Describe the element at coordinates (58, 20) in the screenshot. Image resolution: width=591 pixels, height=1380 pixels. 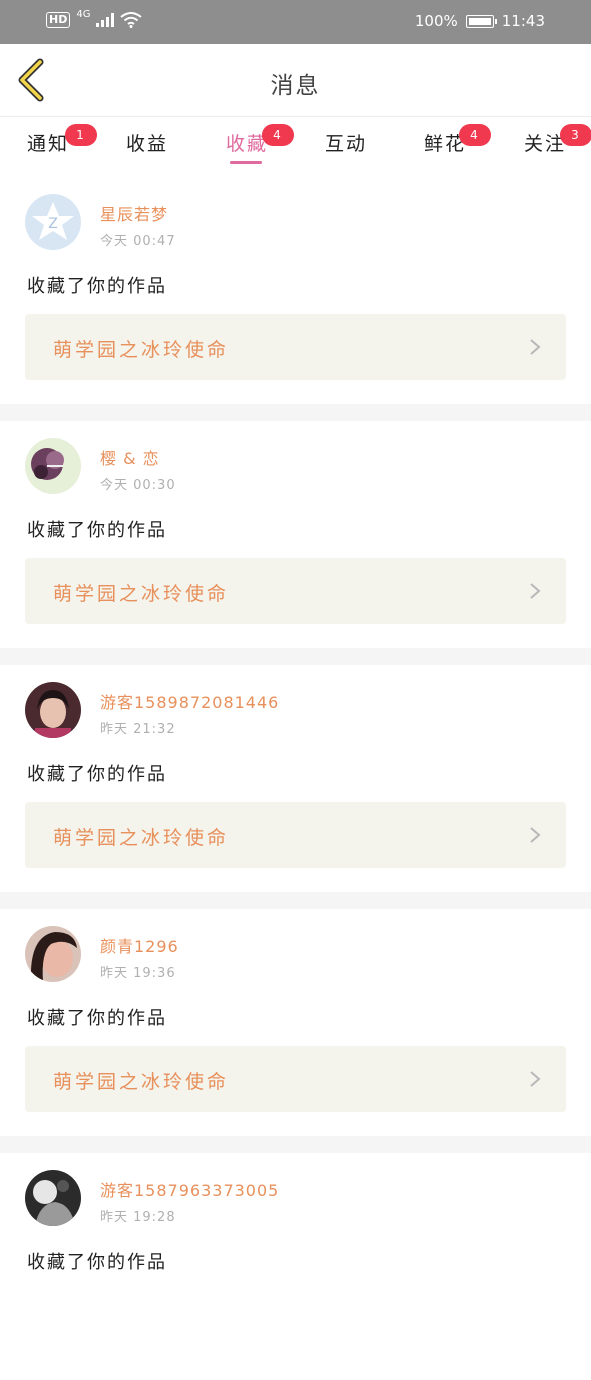
I see `hd-indicator: HD` at that location.